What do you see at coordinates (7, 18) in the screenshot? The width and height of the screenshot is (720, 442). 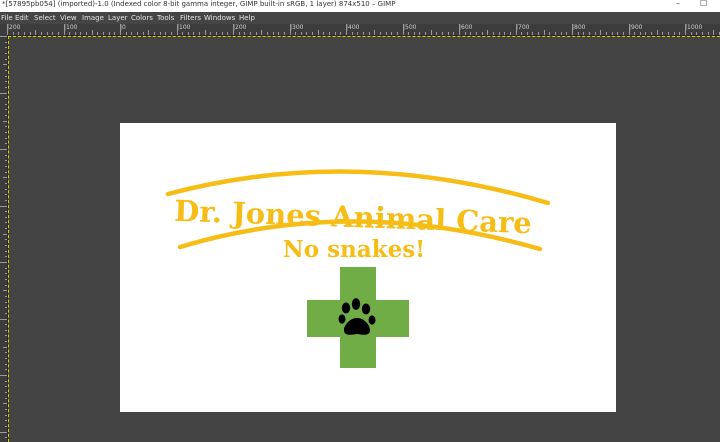 I see `menu-file: File` at bounding box center [7, 18].